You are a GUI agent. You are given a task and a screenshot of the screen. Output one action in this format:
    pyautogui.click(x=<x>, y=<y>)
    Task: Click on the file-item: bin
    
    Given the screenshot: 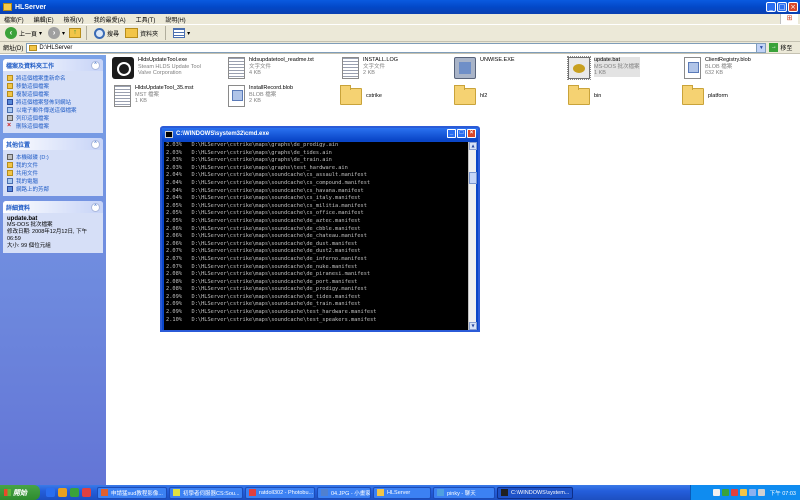 What is the action you would take?
    pyautogui.click(x=628, y=95)
    